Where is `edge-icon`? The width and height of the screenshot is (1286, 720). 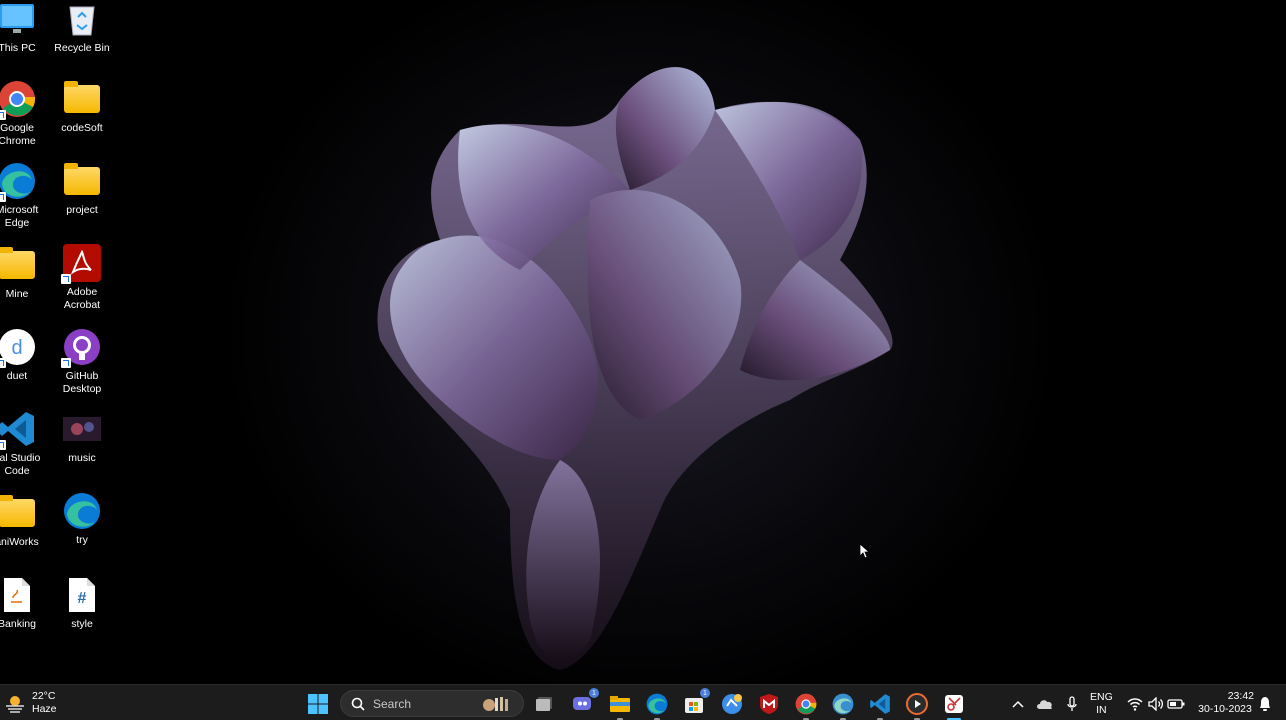
edge-icon is located at coordinates (657, 704).